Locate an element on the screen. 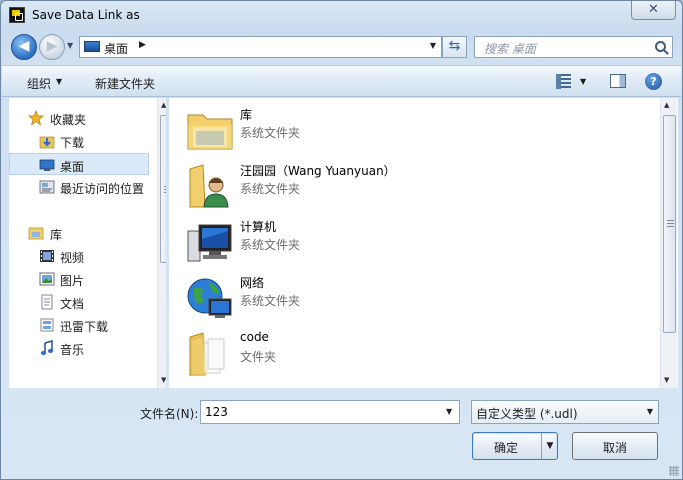  save-label: 确定 is located at coordinates (506, 448).